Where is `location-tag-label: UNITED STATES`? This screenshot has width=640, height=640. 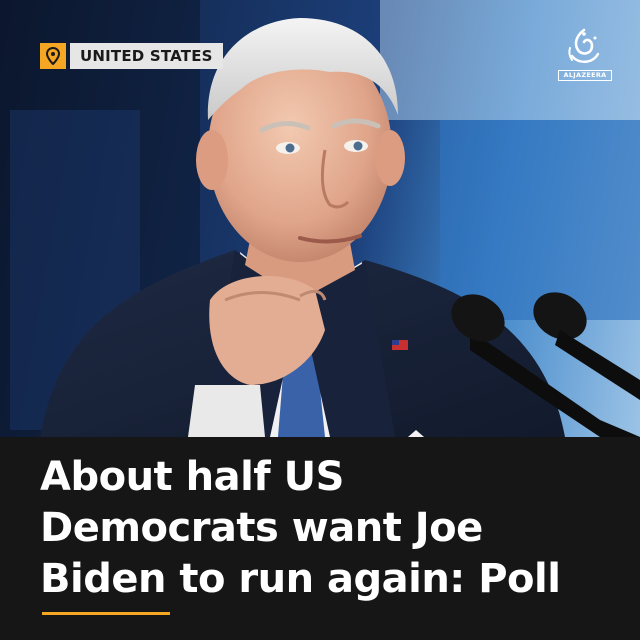 location-tag-label: UNITED STATES is located at coordinates (146, 56).